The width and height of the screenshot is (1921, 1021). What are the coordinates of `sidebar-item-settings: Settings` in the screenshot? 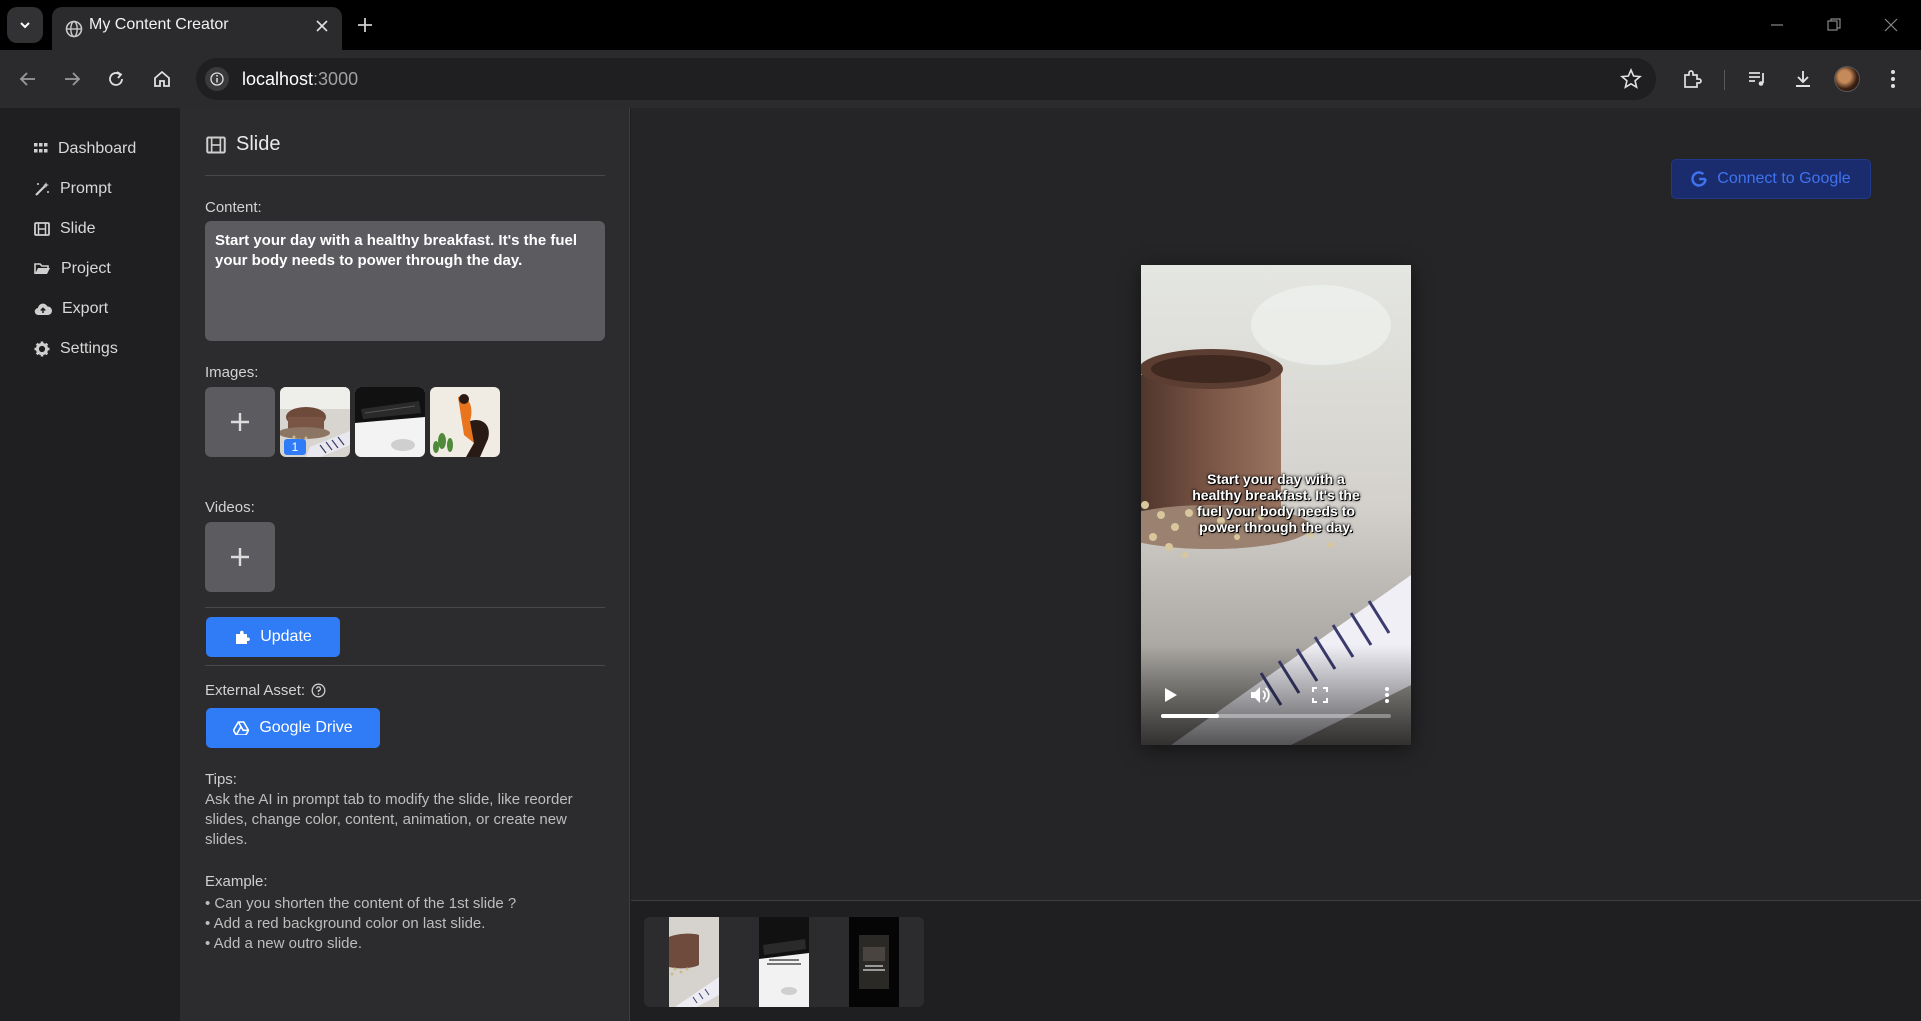 It's located at (76, 349).